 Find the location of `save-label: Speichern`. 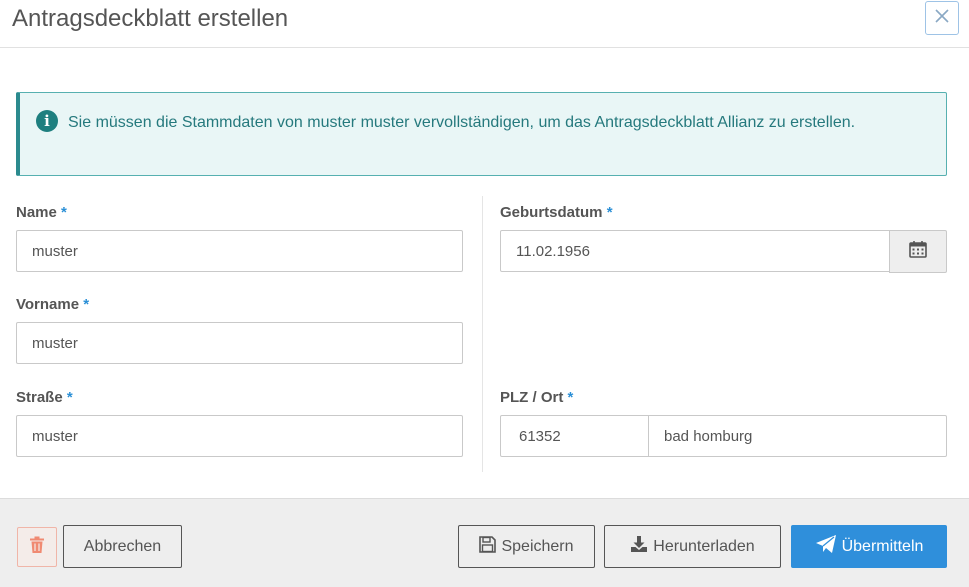

save-label: Speichern is located at coordinates (537, 546).